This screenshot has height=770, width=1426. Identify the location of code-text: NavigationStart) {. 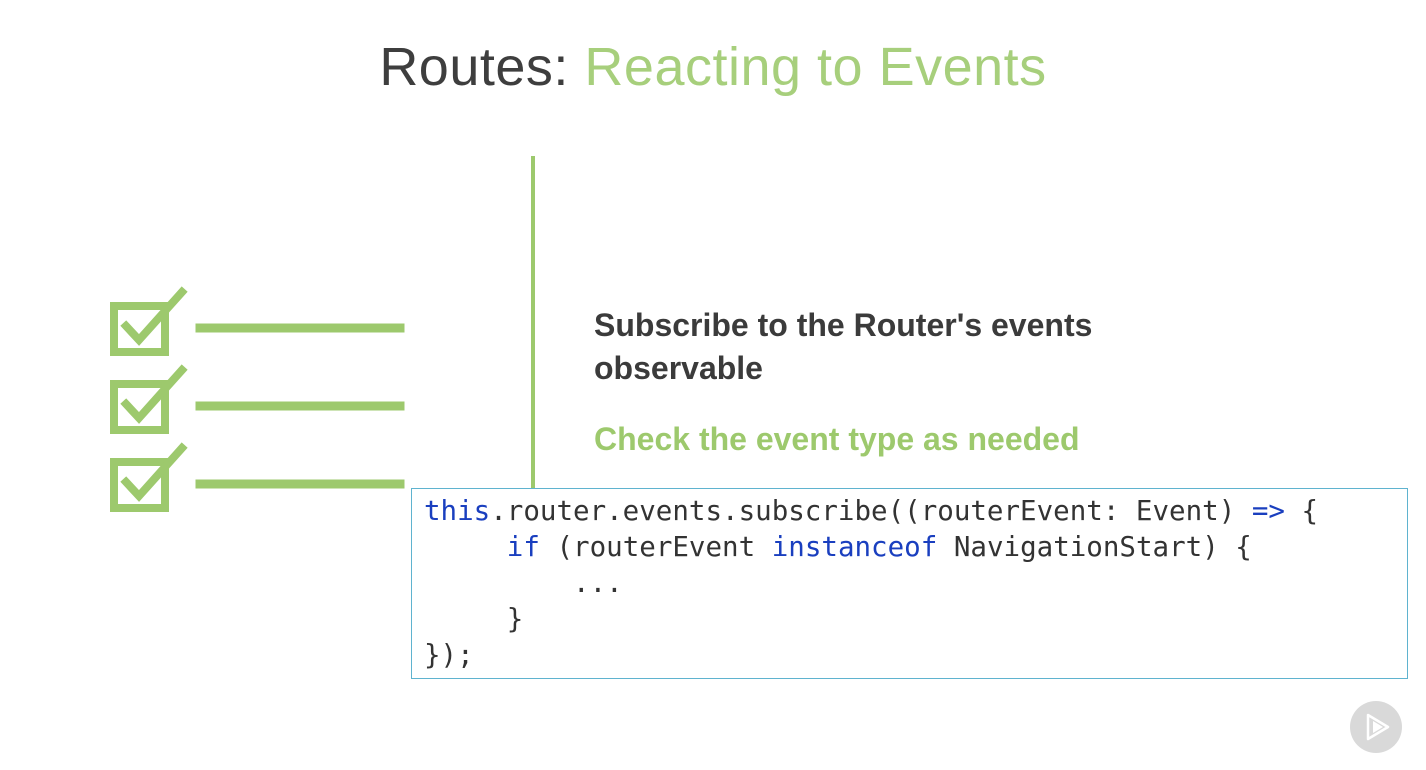
(1094, 547).